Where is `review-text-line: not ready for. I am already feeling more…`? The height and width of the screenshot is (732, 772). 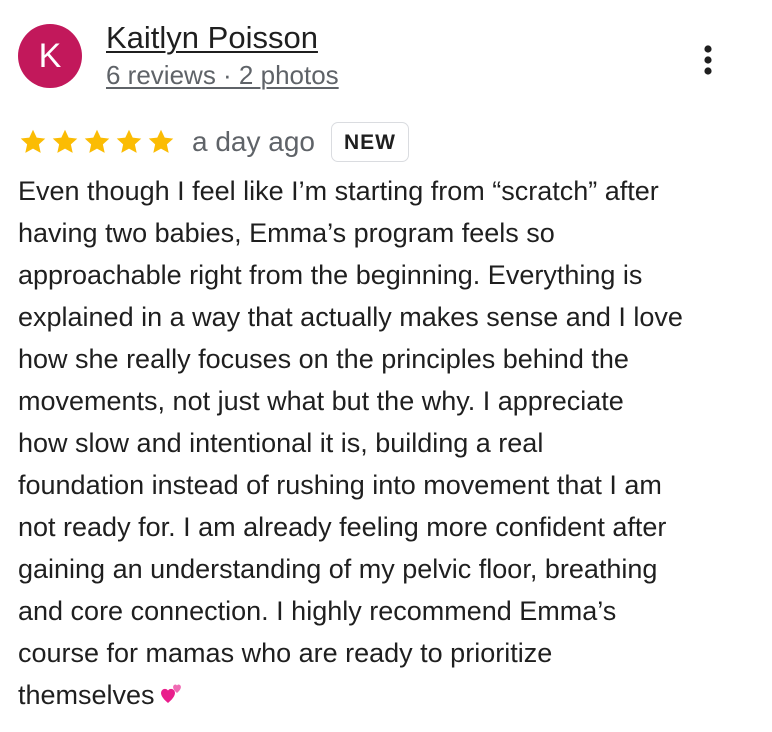
review-text-line: not ready for. I am already feeling more… is located at coordinates (342, 527).